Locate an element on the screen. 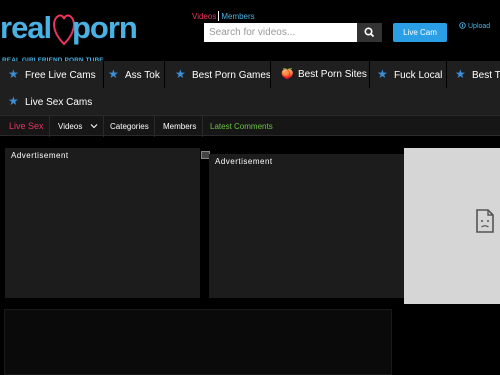 This screenshot has height=375, width=500. nav-item-live-sex-cams: ★ Live Sex Cams is located at coordinates (46, 101).